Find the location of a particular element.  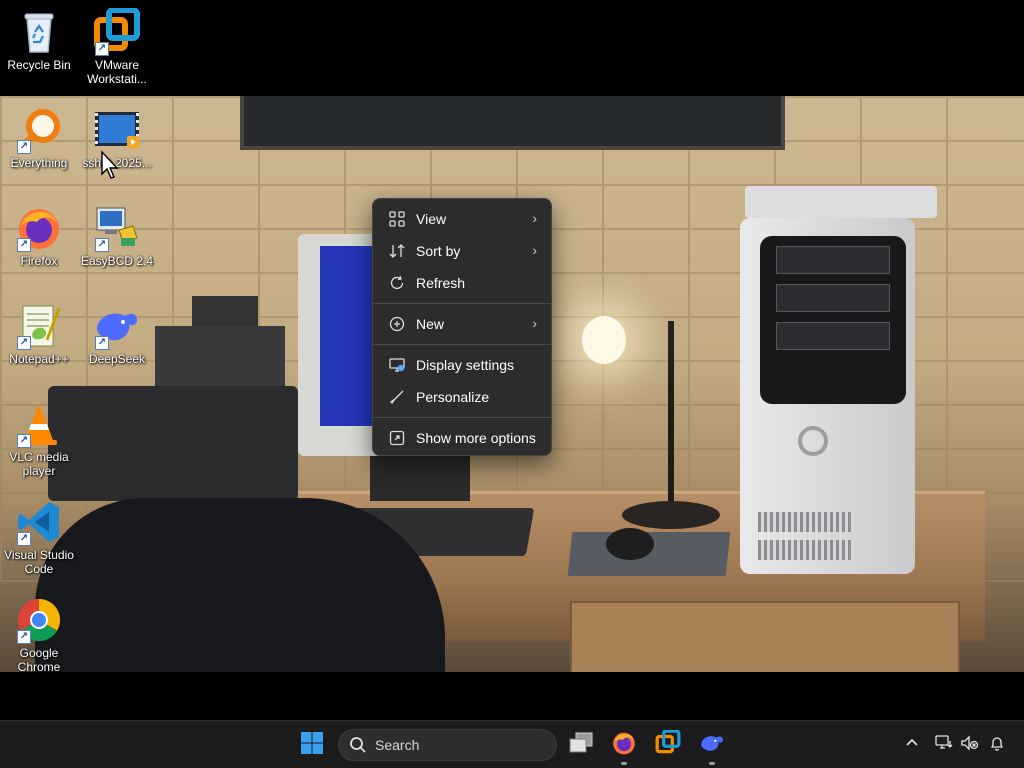

vscode-icon: ↗ is located at coordinates (39, 522).